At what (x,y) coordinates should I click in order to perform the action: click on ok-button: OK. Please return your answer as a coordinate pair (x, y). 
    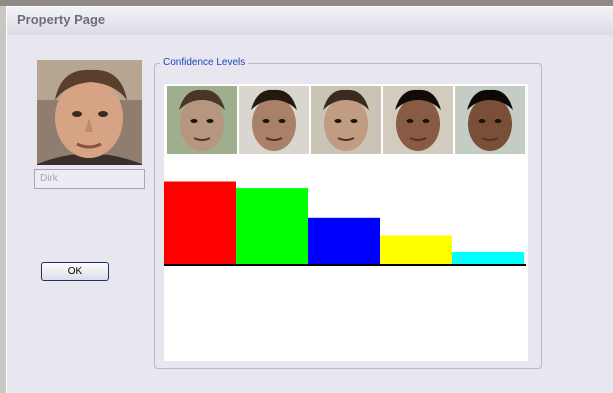
    Looking at the image, I should click on (75, 271).